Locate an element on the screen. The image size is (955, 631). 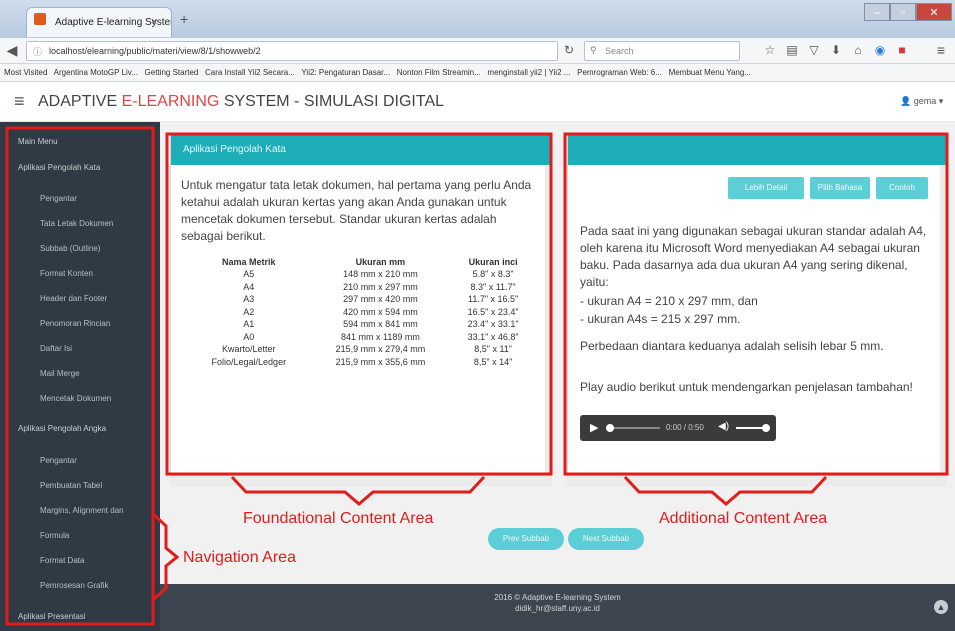
navigation-brace is located at coordinates (165, 557).